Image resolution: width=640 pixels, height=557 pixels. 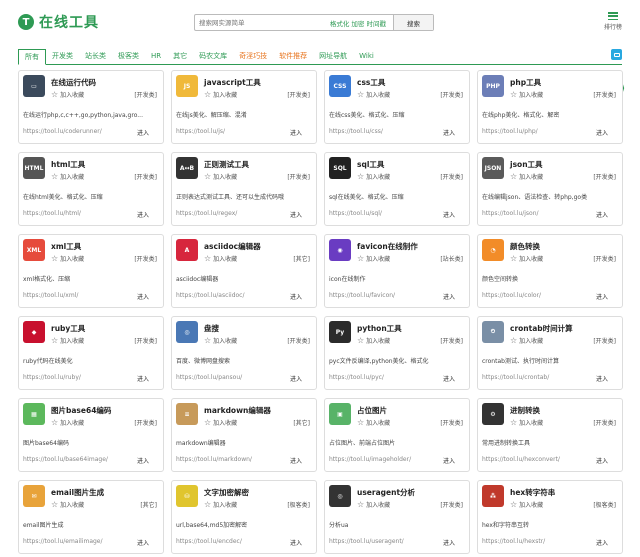 I want to click on tool-title: sql工具, so click(x=370, y=164).